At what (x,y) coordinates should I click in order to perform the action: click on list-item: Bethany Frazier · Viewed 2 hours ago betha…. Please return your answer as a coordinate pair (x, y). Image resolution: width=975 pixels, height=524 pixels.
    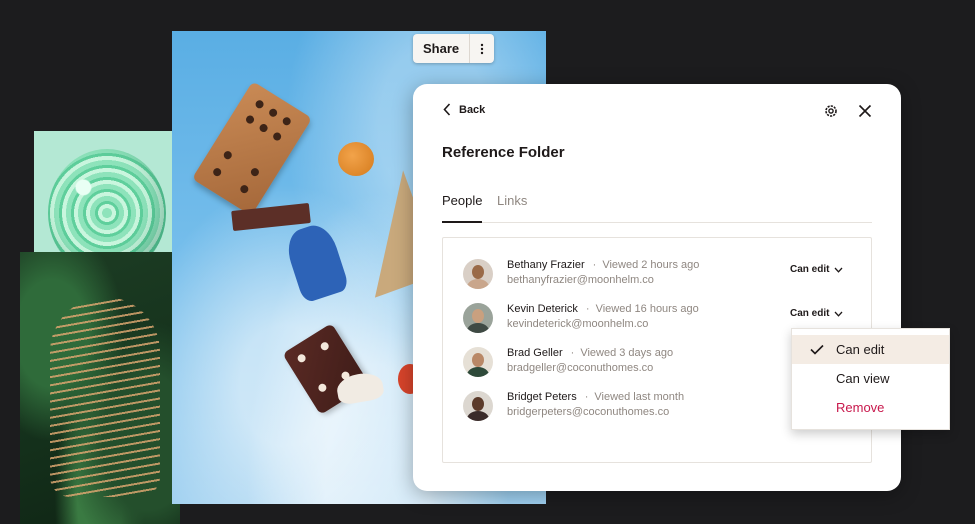
    Looking at the image, I should click on (663, 273).